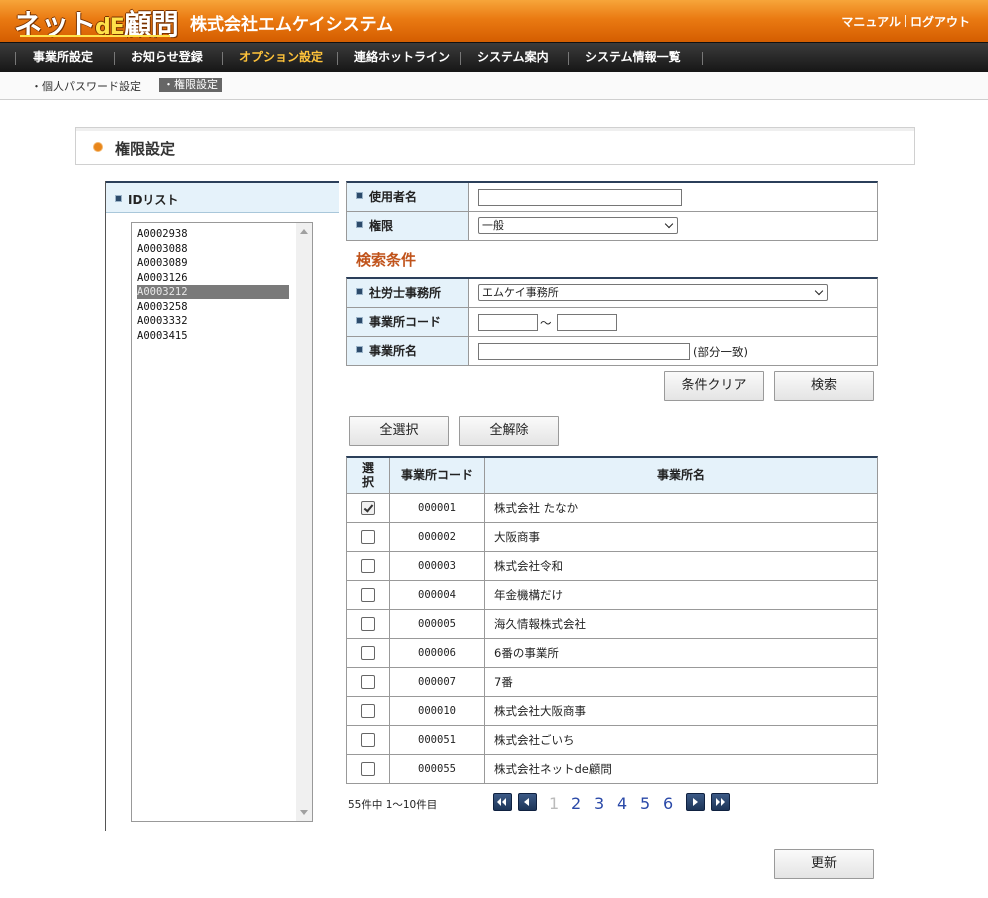  Describe the element at coordinates (408, 322) in the screenshot. I see `office-code-label: 事業所コード` at that location.